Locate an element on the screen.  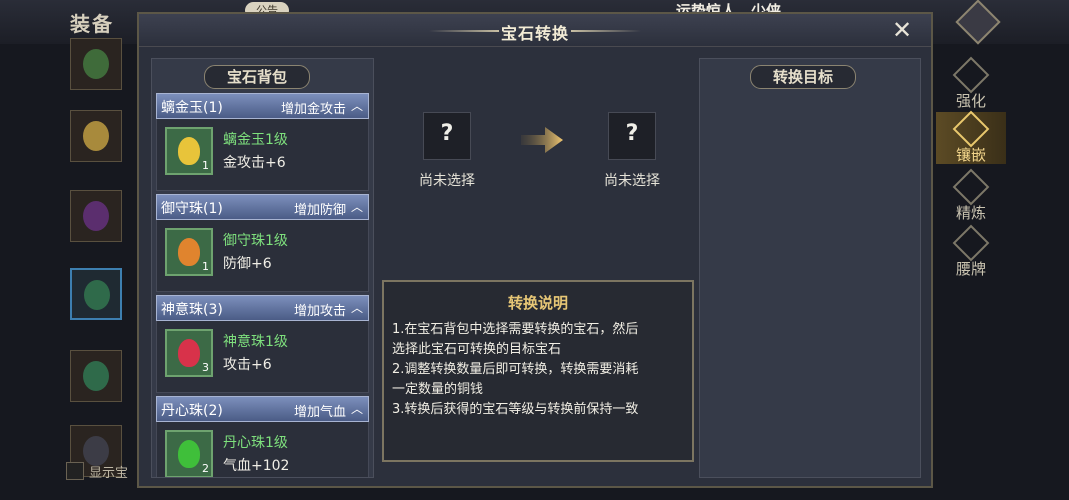
gem-count: 3 is located at coordinates (205, 367).